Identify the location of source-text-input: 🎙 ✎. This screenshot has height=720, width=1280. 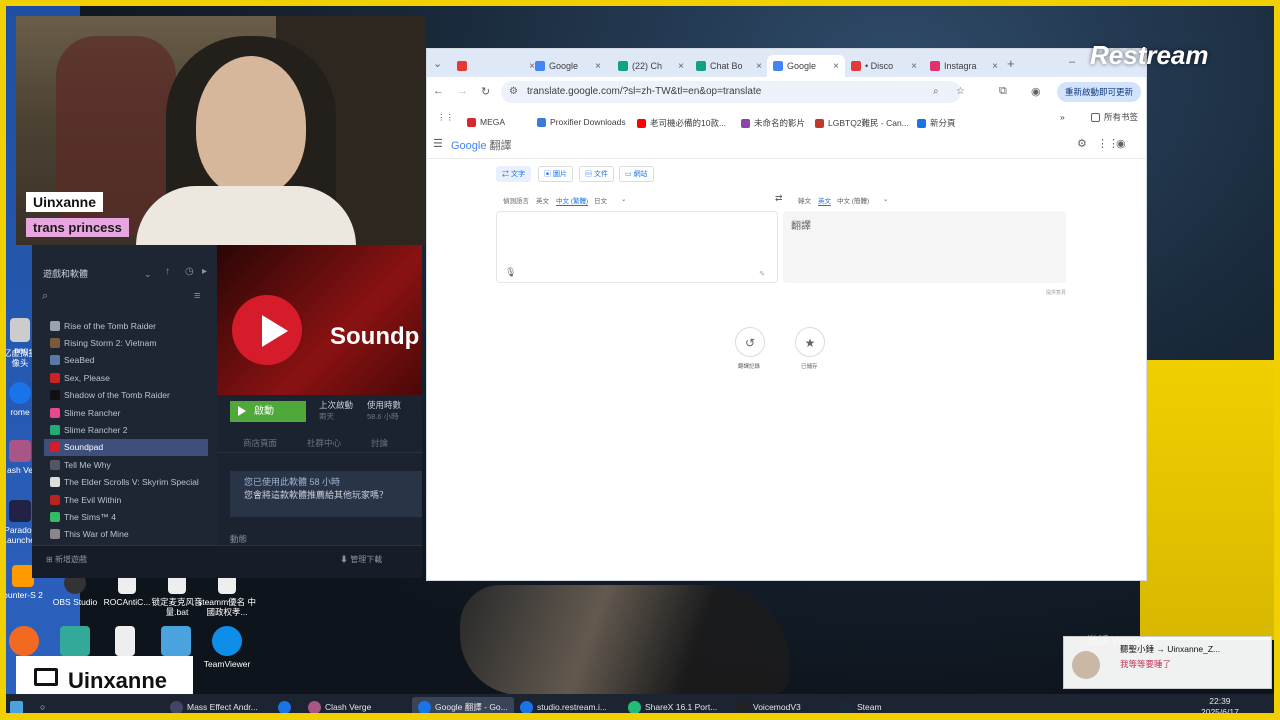
(637, 247).